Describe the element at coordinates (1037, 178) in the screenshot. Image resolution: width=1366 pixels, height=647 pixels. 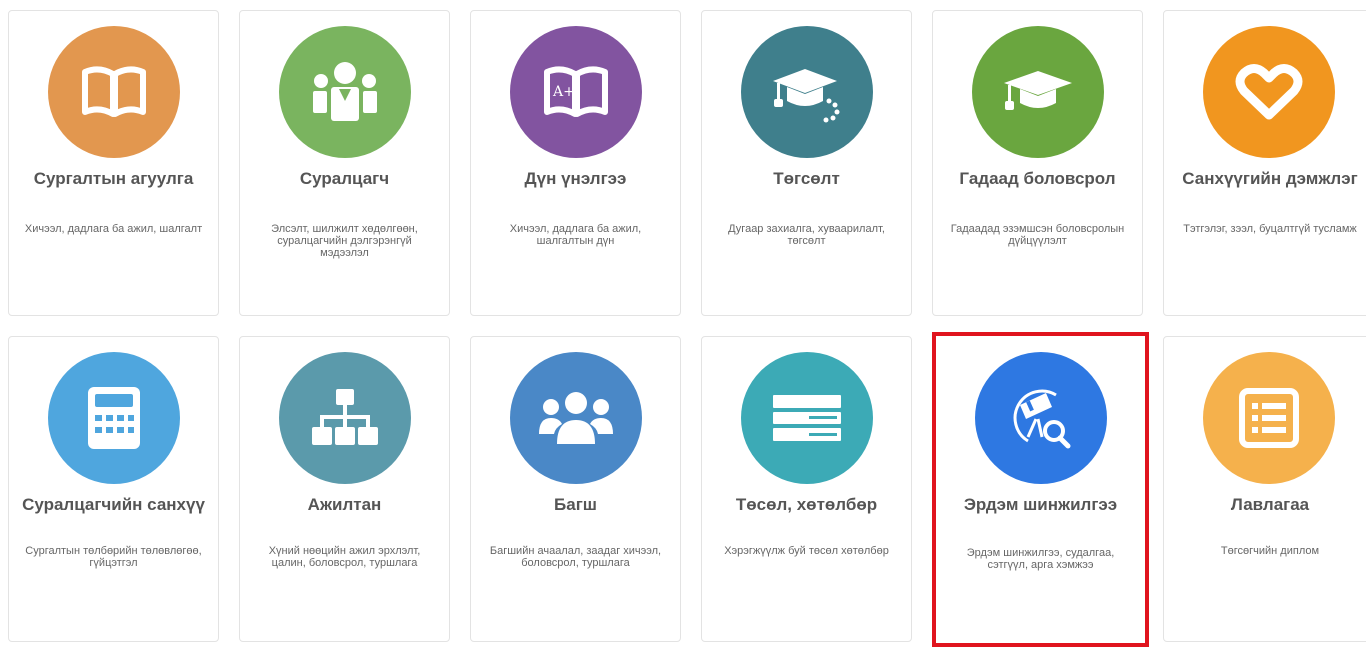
I see `module-title: Гадаад боловсрол` at that location.